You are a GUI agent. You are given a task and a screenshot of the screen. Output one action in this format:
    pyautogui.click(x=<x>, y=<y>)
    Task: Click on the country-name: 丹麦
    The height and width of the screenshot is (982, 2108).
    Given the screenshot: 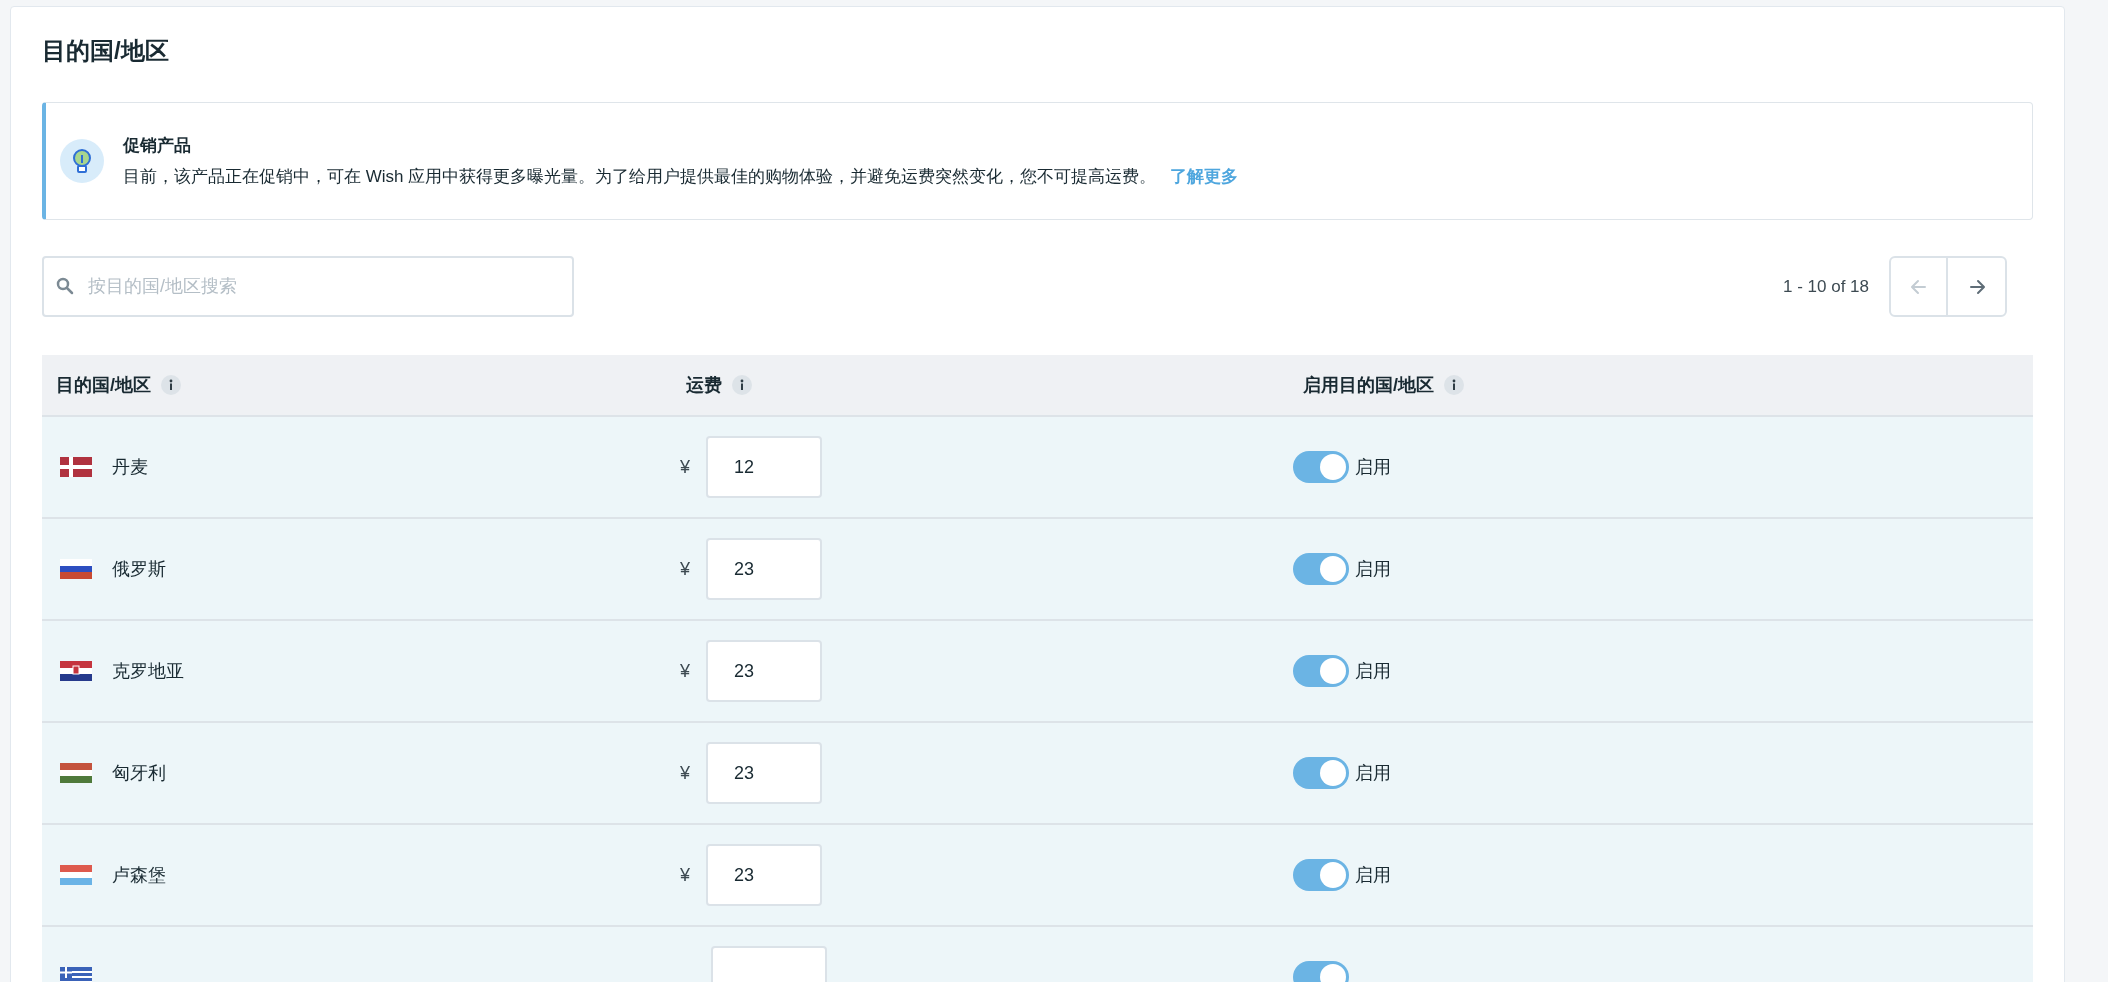 What is the action you would take?
    pyautogui.click(x=130, y=467)
    